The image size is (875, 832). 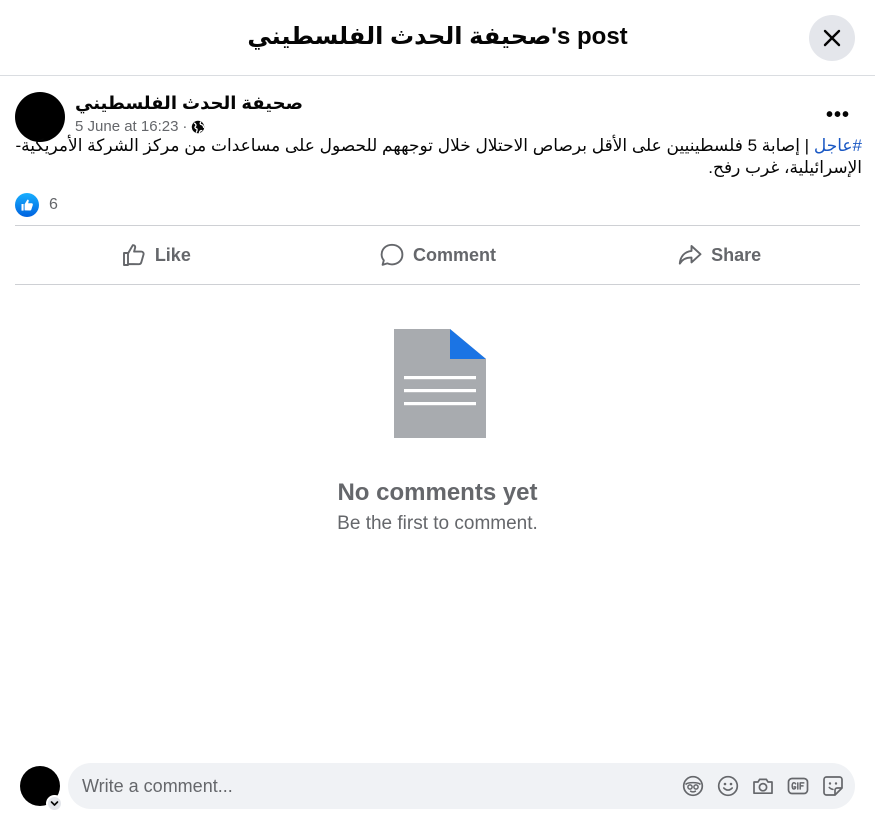 What do you see at coordinates (833, 786) in the screenshot?
I see `sticker-icon` at bounding box center [833, 786].